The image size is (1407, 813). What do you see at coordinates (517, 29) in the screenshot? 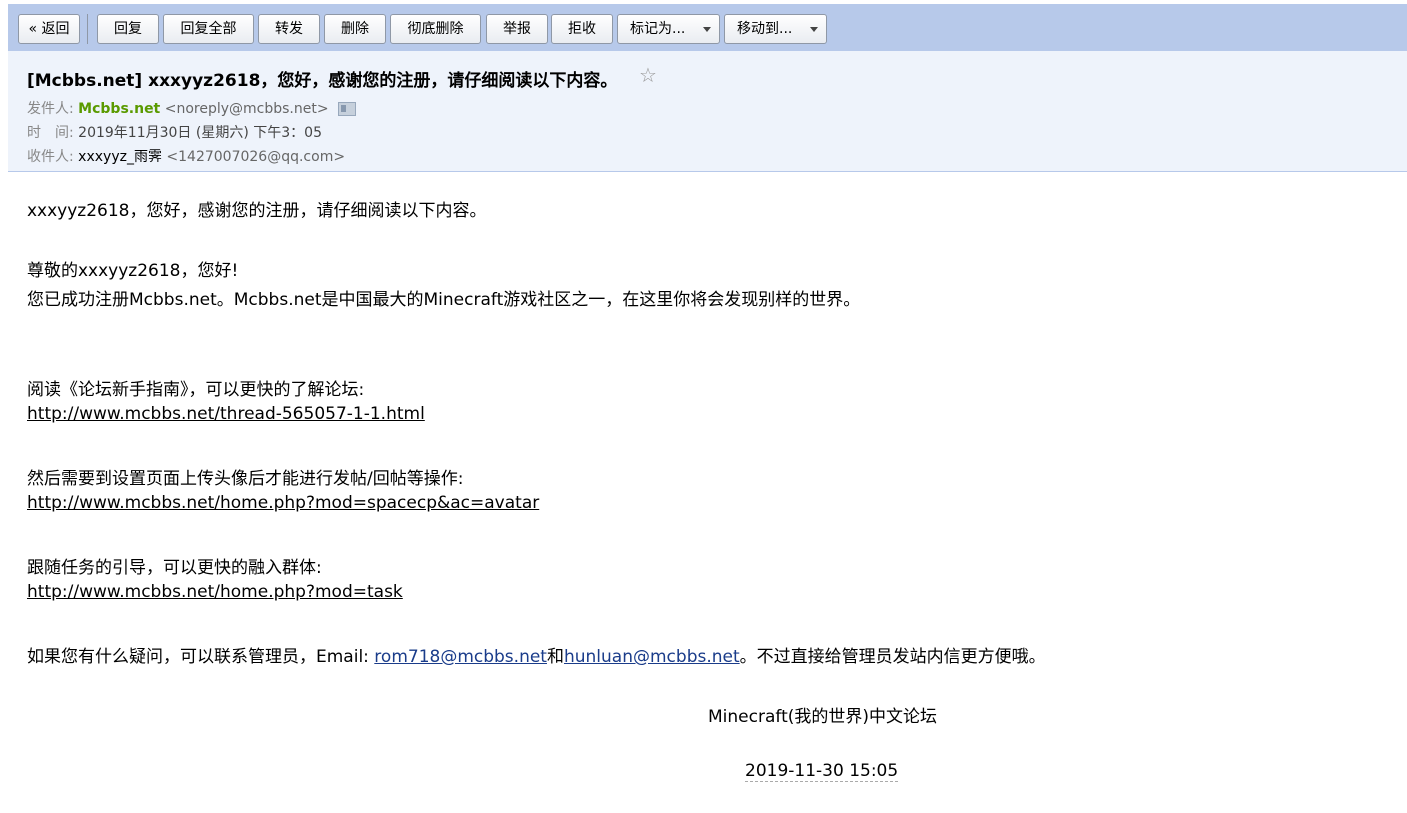
I see `report-button: 举报` at bounding box center [517, 29].